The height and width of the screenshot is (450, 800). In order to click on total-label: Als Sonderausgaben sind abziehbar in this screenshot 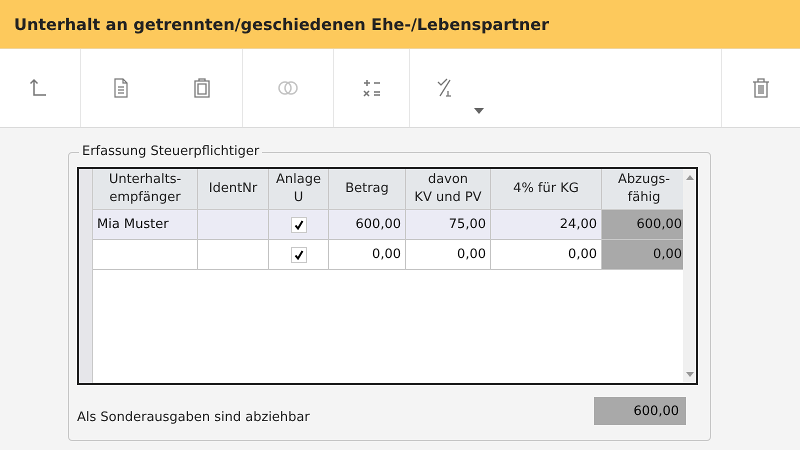, I will do `click(193, 417)`.